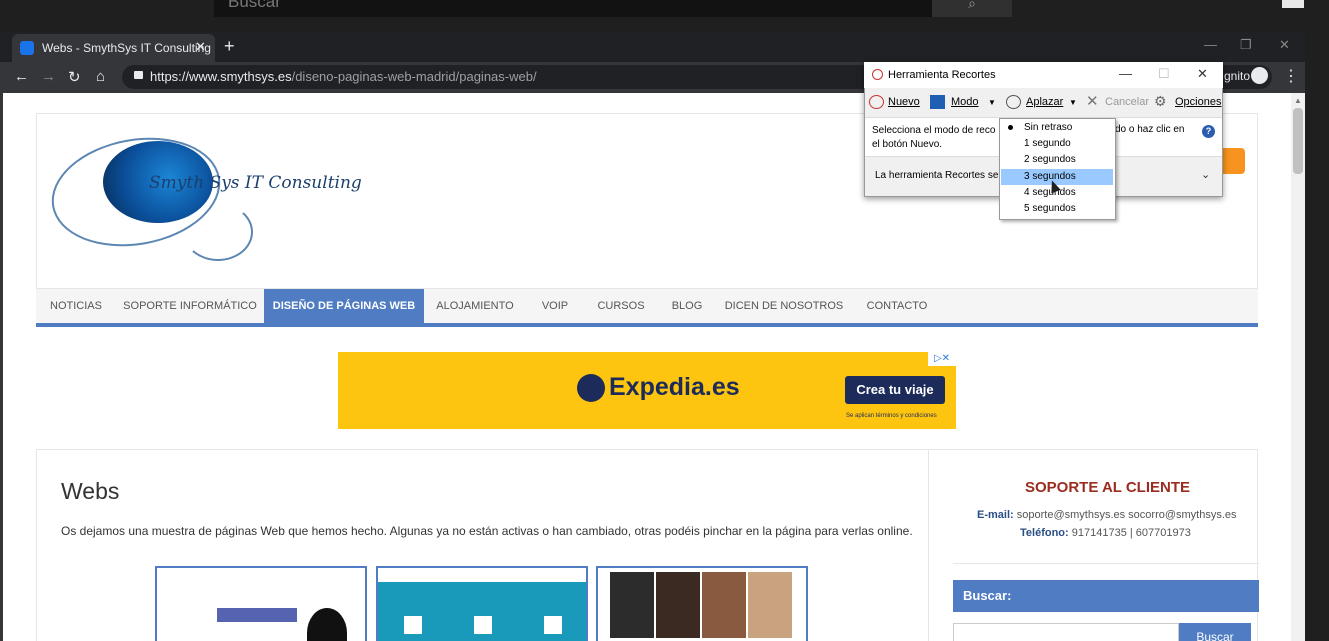 This screenshot has height=641, width=1329. Describe the element at coordinates (1210, 44) in the screenshot. I see `minimize-icon: —` at that location.